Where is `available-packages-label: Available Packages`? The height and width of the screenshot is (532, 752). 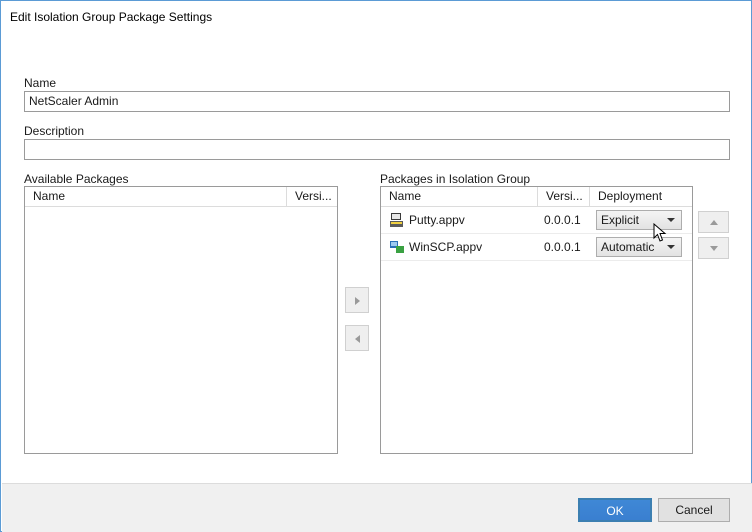 available-packages-label: Available Packages is located at coordinates (76, 179).